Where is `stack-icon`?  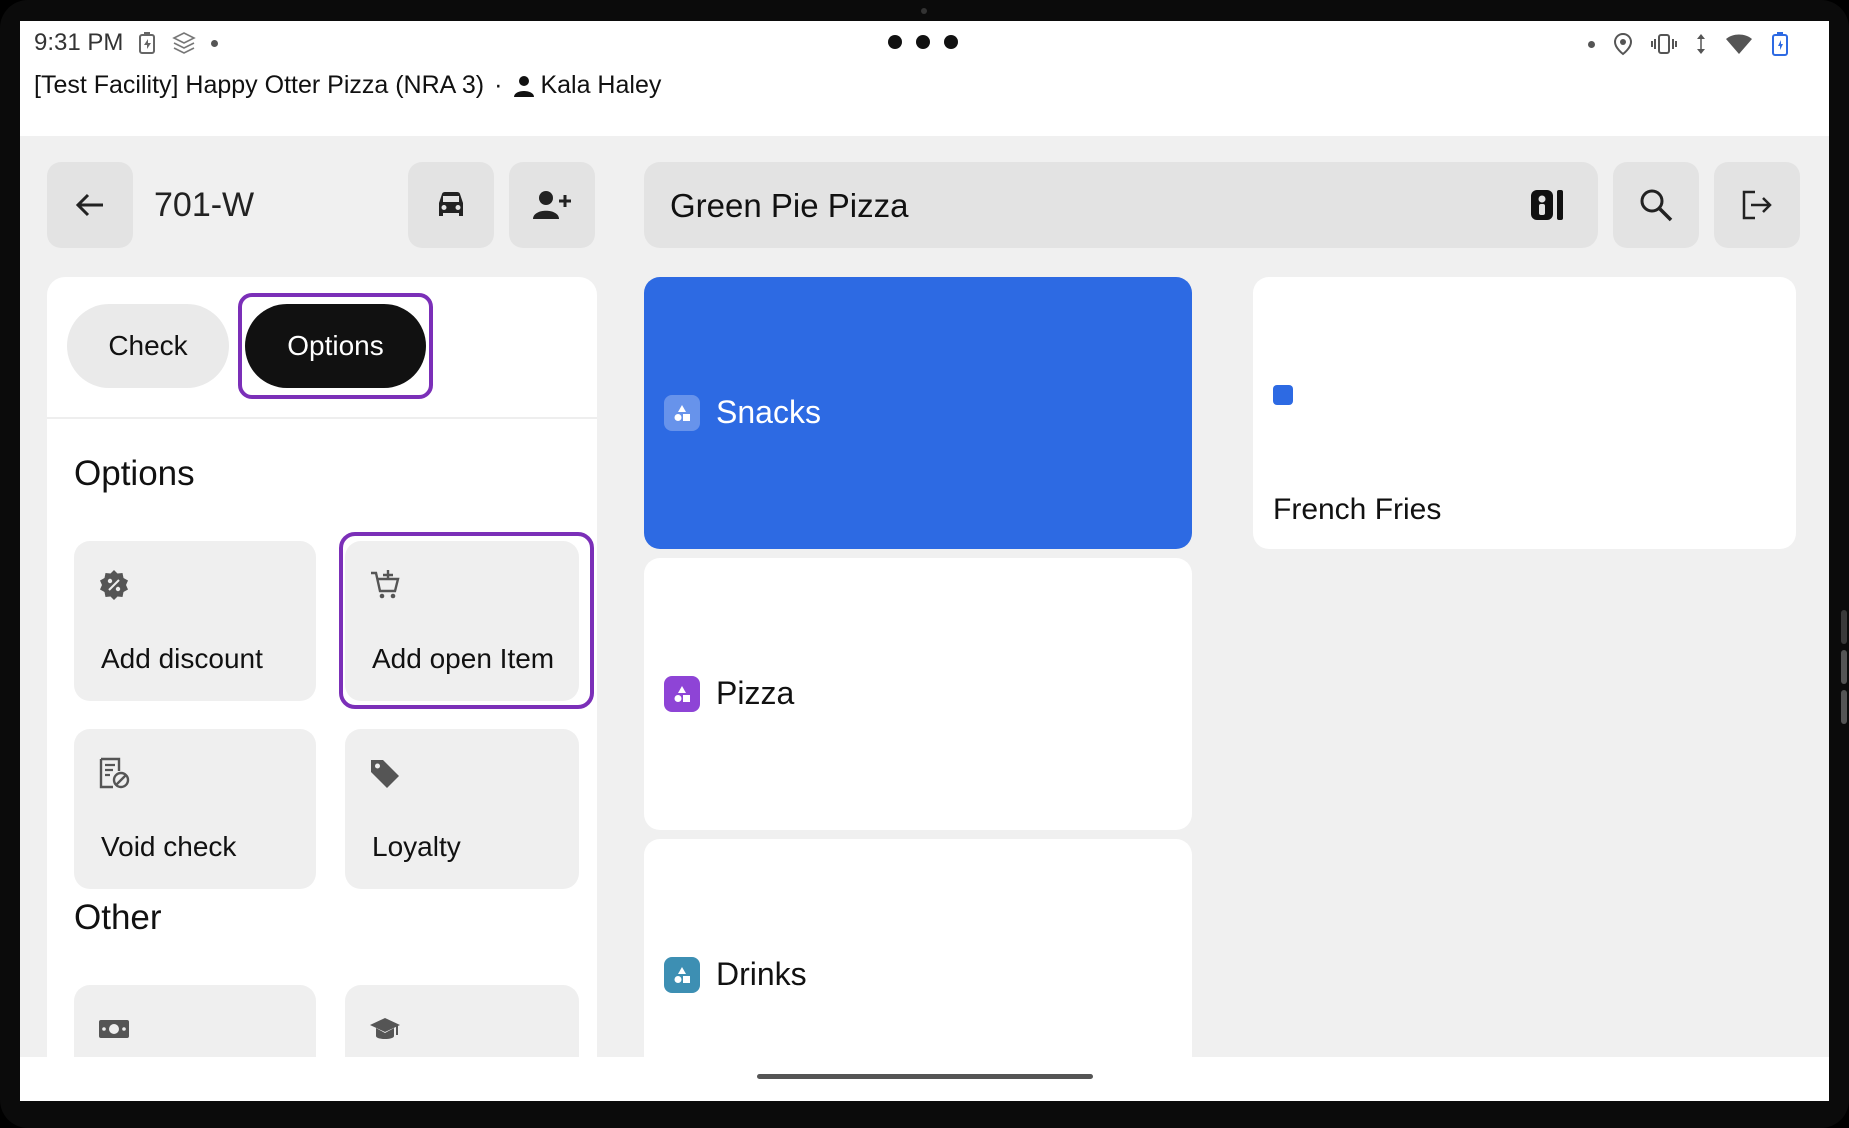
stack-icon is located at coordinates (184, 43).